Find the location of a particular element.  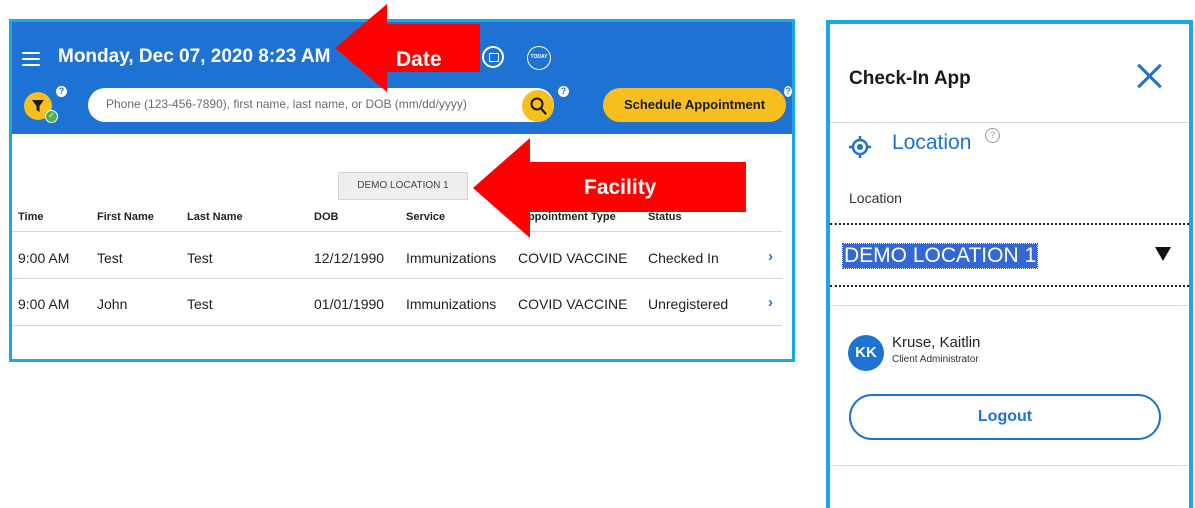

column-header-dob: DOB is located at coordinates (326, 217).